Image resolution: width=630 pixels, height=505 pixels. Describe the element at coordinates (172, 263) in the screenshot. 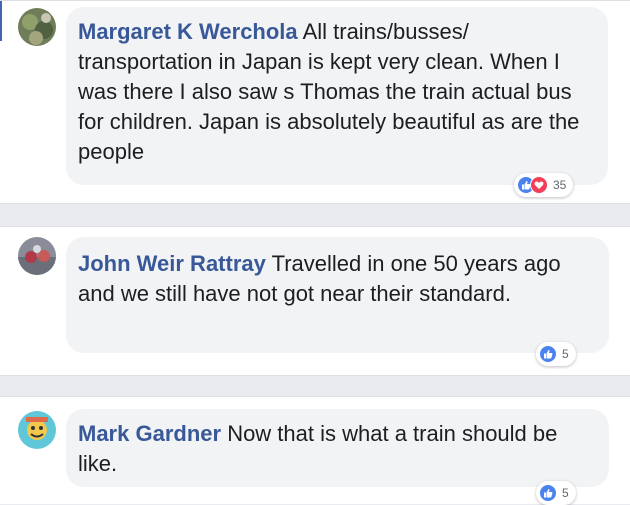

I see `comment-author: John Weir Rattray` at that location.